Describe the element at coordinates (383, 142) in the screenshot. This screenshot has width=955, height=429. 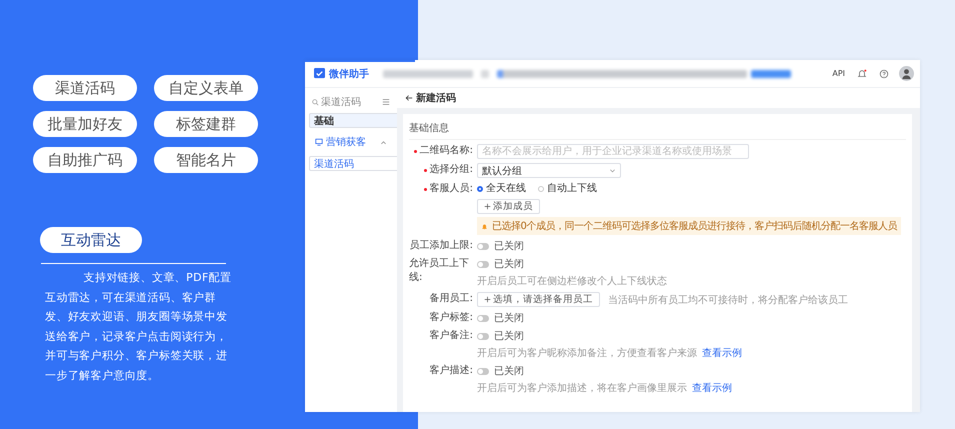
I see `chevron-icon` at that location.